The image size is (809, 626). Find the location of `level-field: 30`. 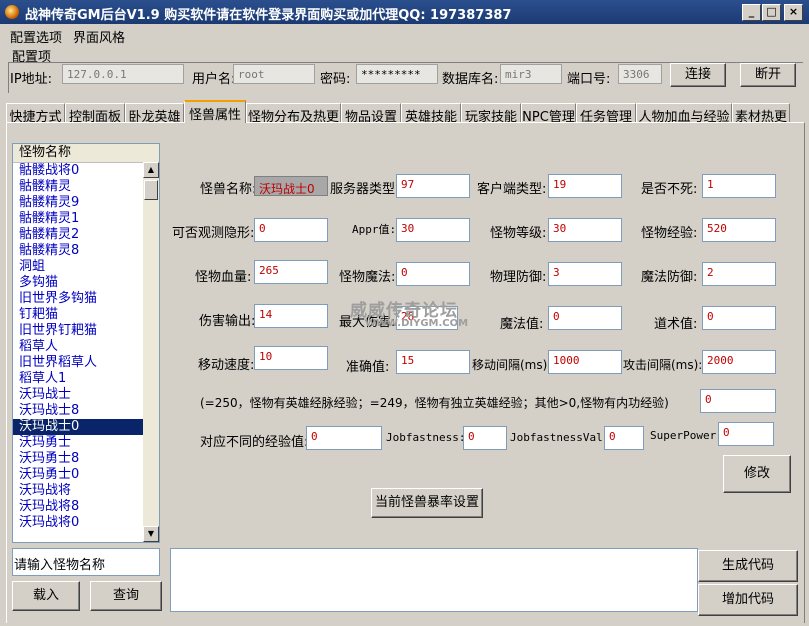

level-field: 30 is located at coordinates (585, 230).